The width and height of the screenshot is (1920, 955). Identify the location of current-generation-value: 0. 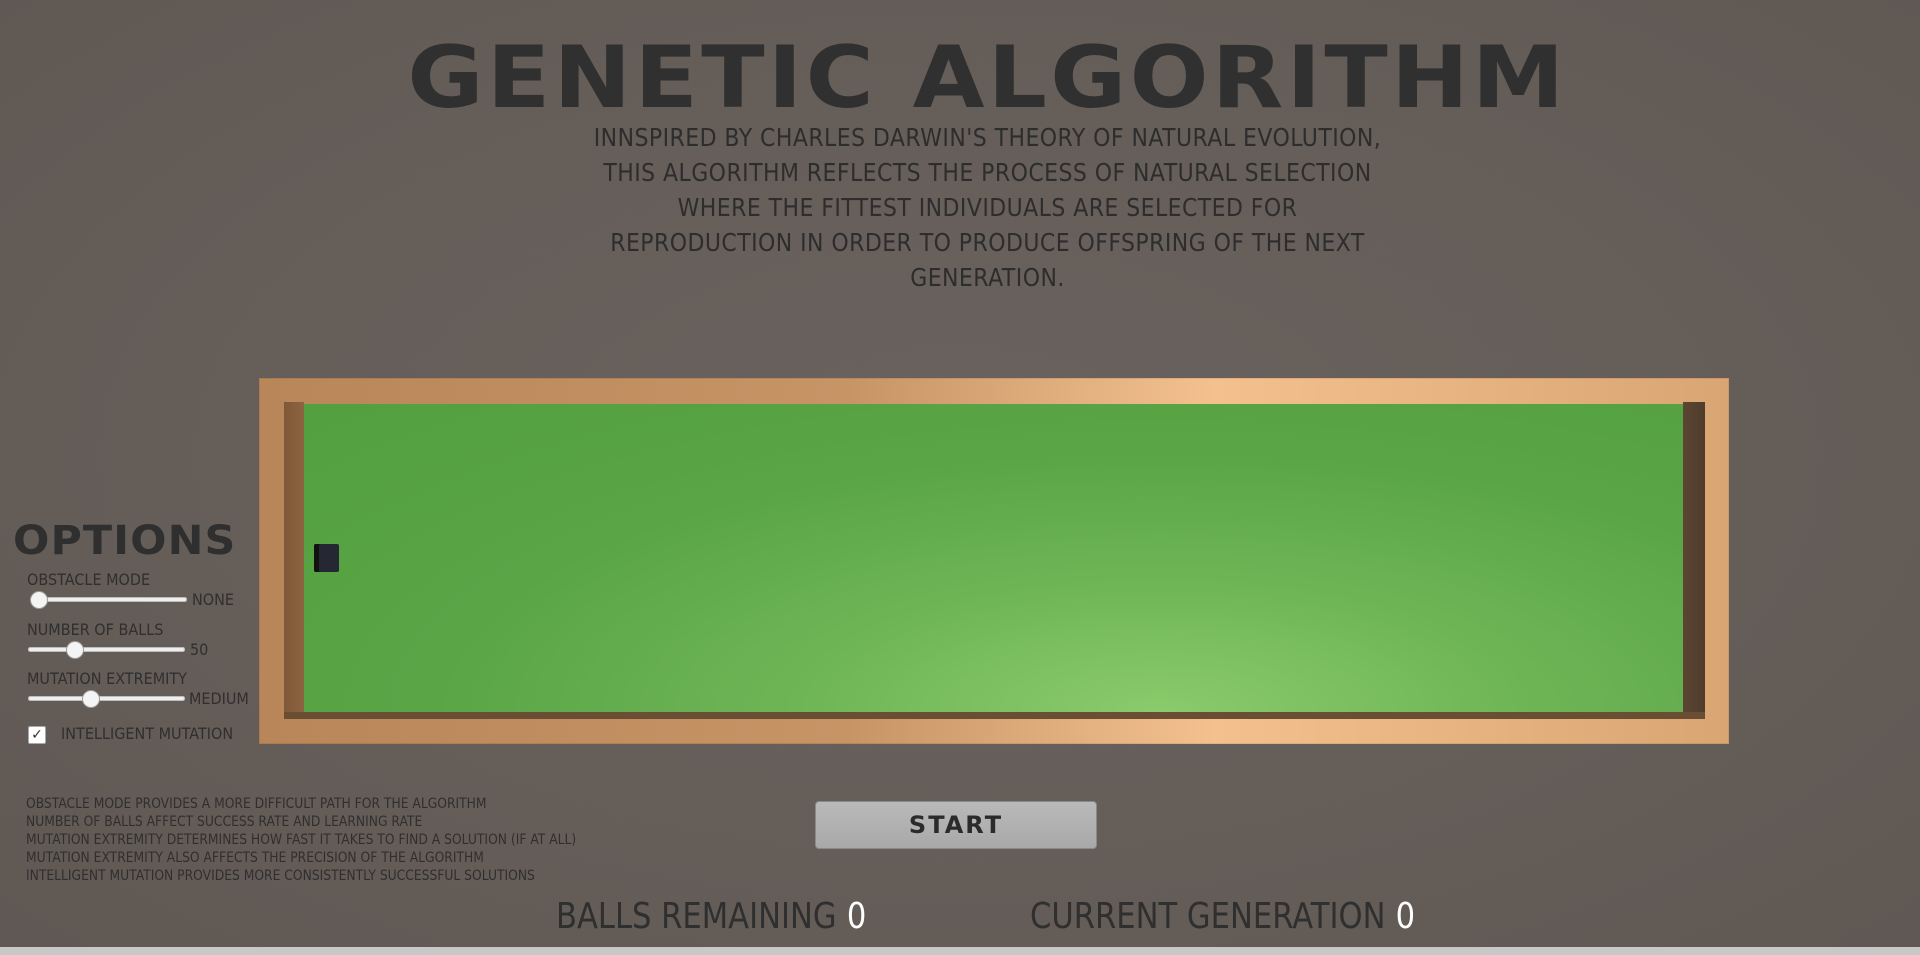
(1405, 916).